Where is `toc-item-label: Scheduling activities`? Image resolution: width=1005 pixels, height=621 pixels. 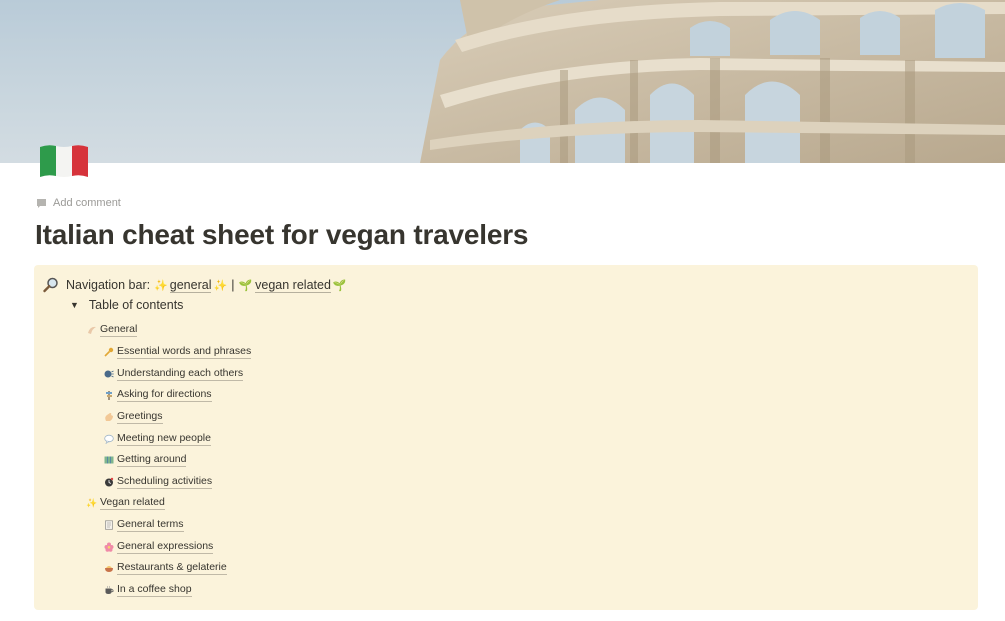 toc-item-label: Scheduling activities is located at coordinates (165, 482).